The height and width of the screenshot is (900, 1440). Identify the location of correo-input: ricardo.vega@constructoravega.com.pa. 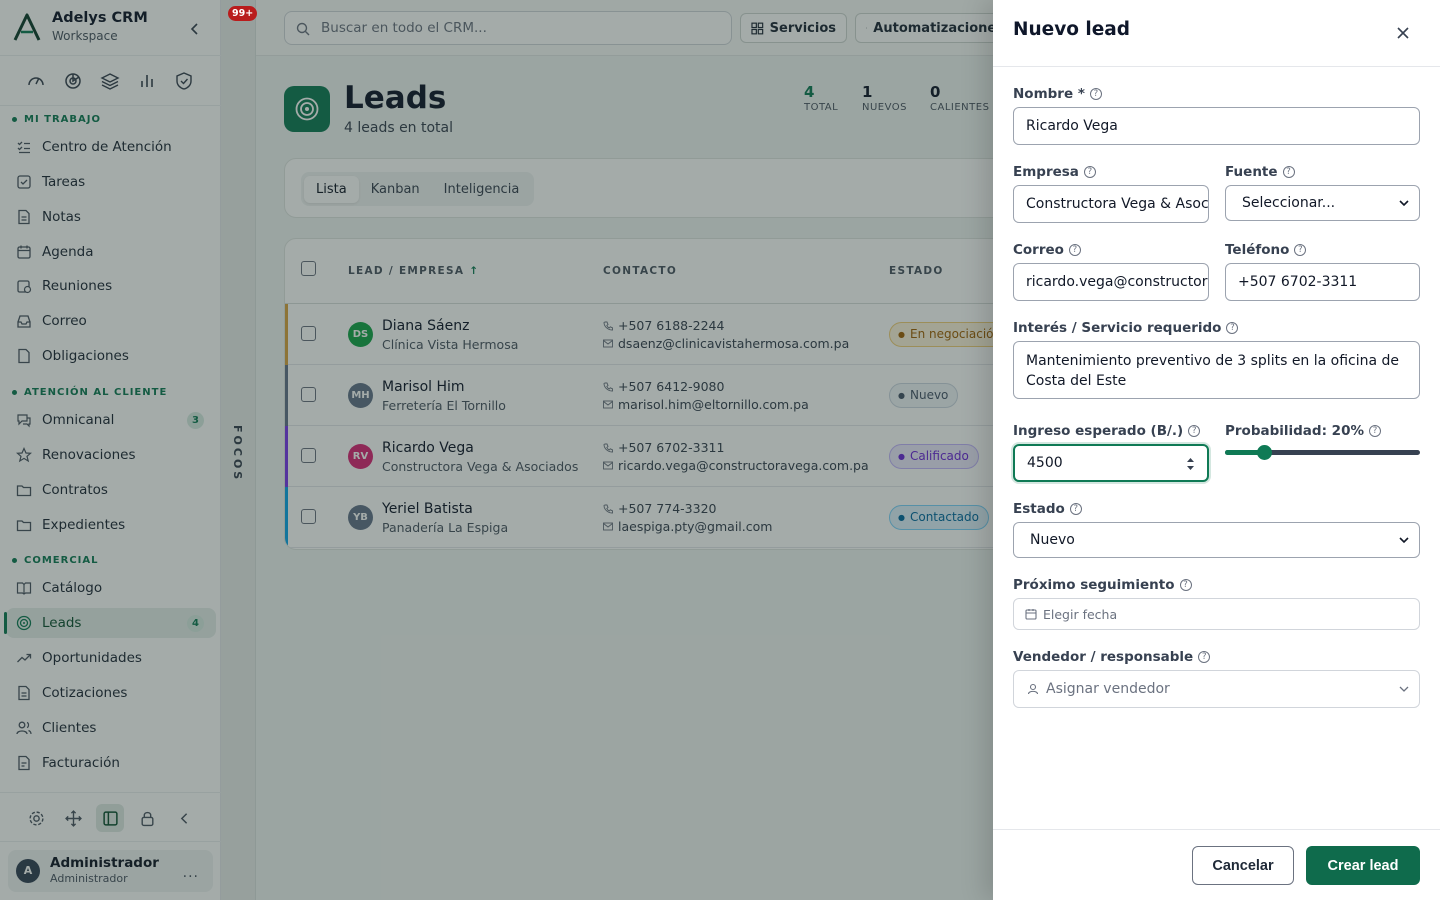
(1111, 282).